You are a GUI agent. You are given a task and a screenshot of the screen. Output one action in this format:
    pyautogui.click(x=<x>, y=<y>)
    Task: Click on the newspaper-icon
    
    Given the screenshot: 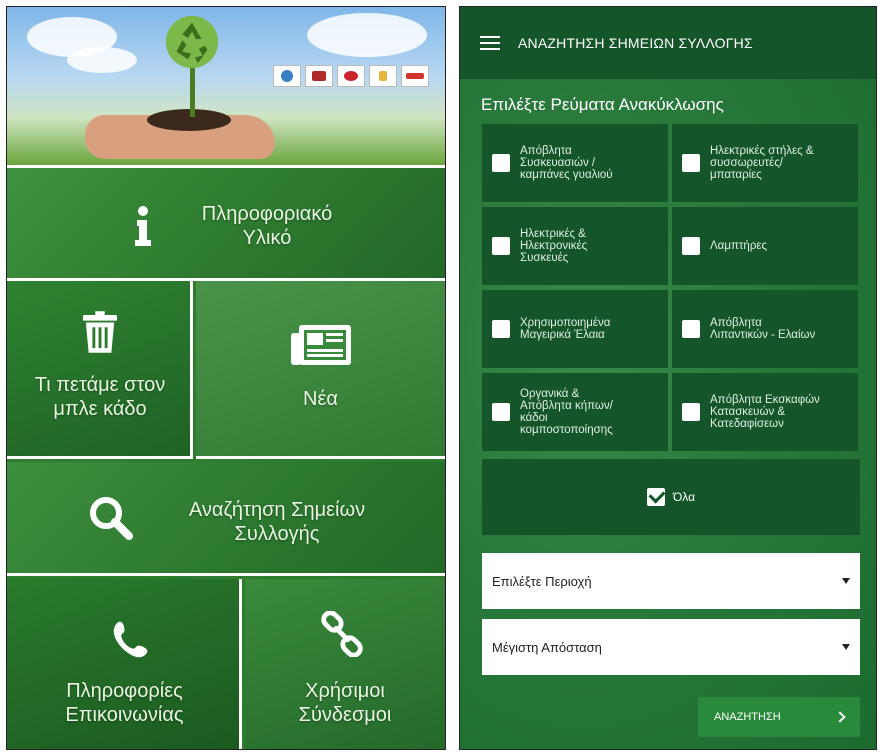 What is the action you would take?
    pyautogui.click(x=321, y=345)
    